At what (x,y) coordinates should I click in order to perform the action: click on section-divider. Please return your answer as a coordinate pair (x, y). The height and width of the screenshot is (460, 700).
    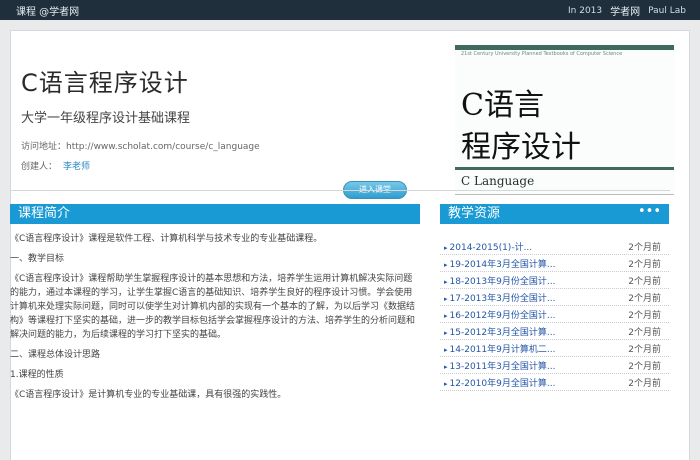
    Looking at the image, I should click on (340, 190).